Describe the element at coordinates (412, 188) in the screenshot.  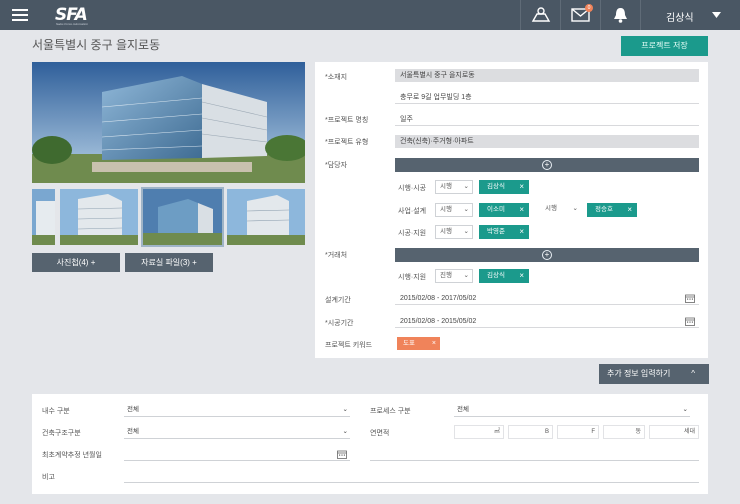
I see `manager-role: 시행·시공` at that location.